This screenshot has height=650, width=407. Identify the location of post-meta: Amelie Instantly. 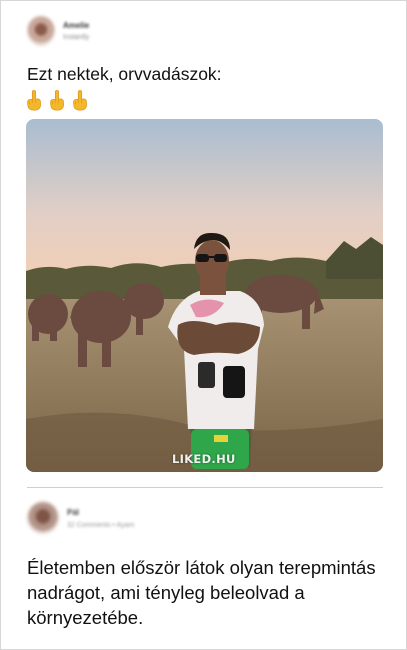
(76, 31).